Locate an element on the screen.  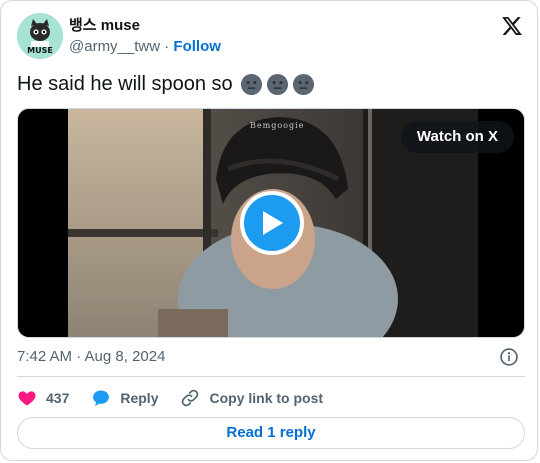
reply-bubble-icon is located at coordinates (101, 398).